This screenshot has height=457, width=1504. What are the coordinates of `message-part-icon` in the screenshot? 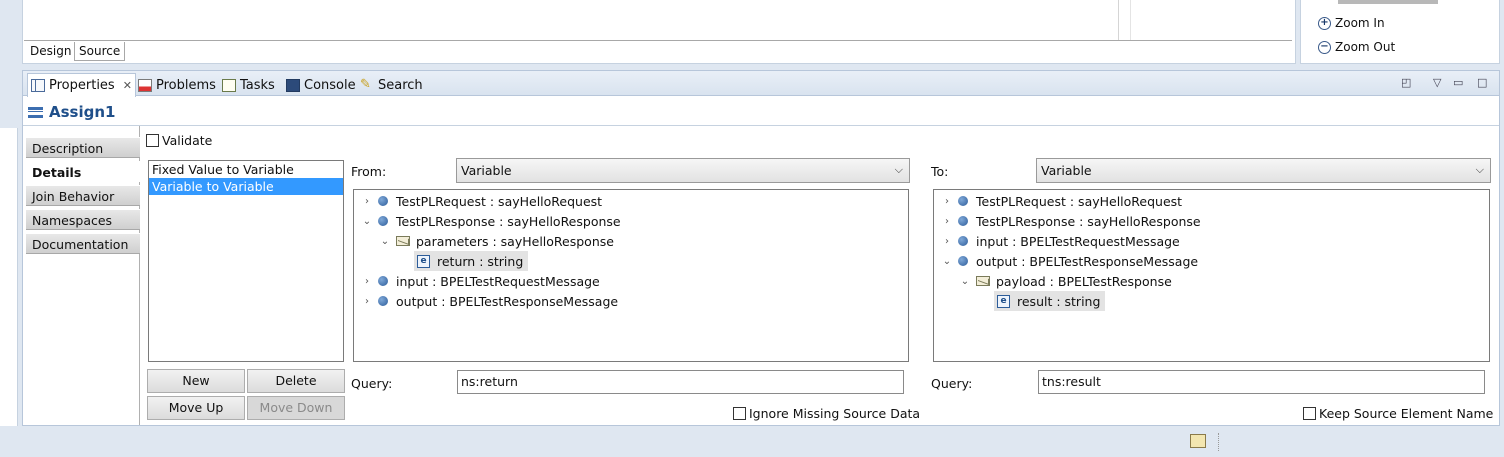 It's located at (403, 241).